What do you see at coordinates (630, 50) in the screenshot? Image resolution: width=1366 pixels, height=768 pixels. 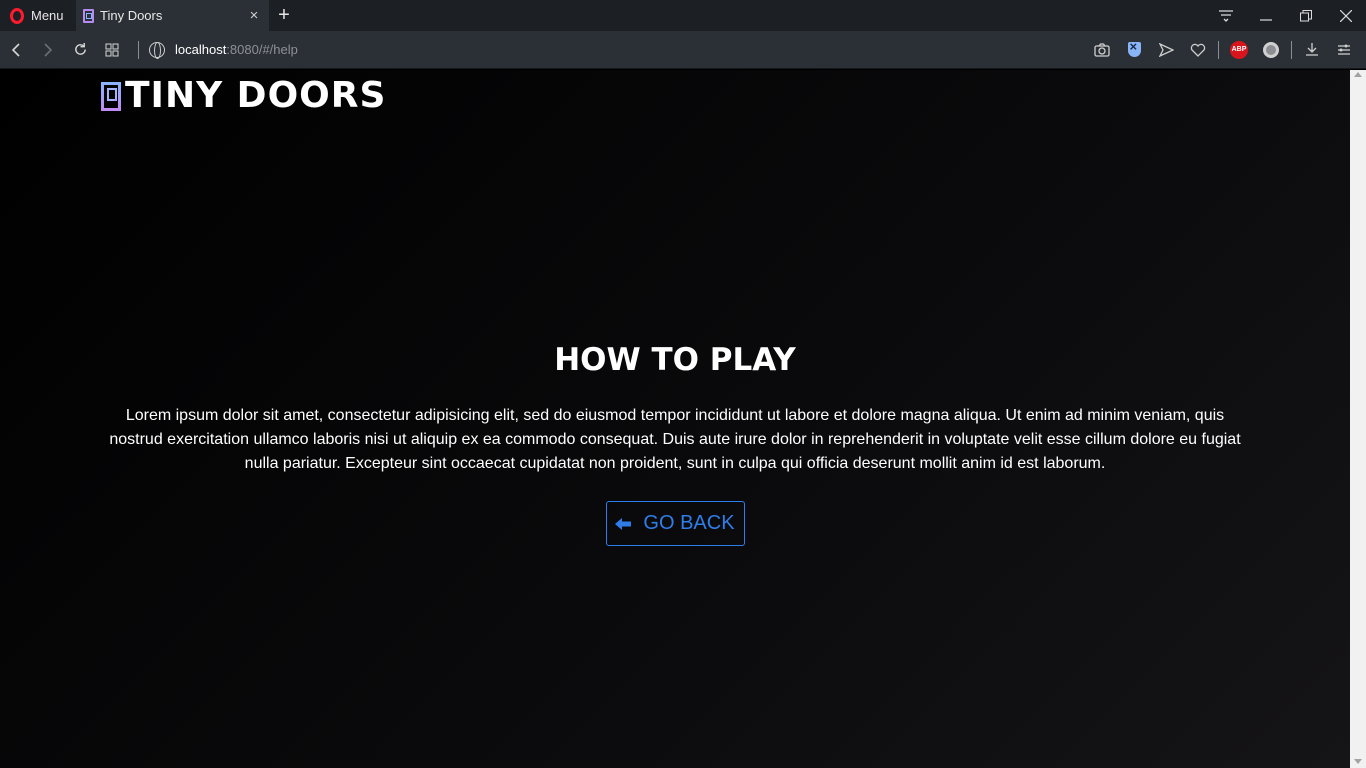 I see `url-field: localhost:8080/#/help` at bounding box center [630, 50].